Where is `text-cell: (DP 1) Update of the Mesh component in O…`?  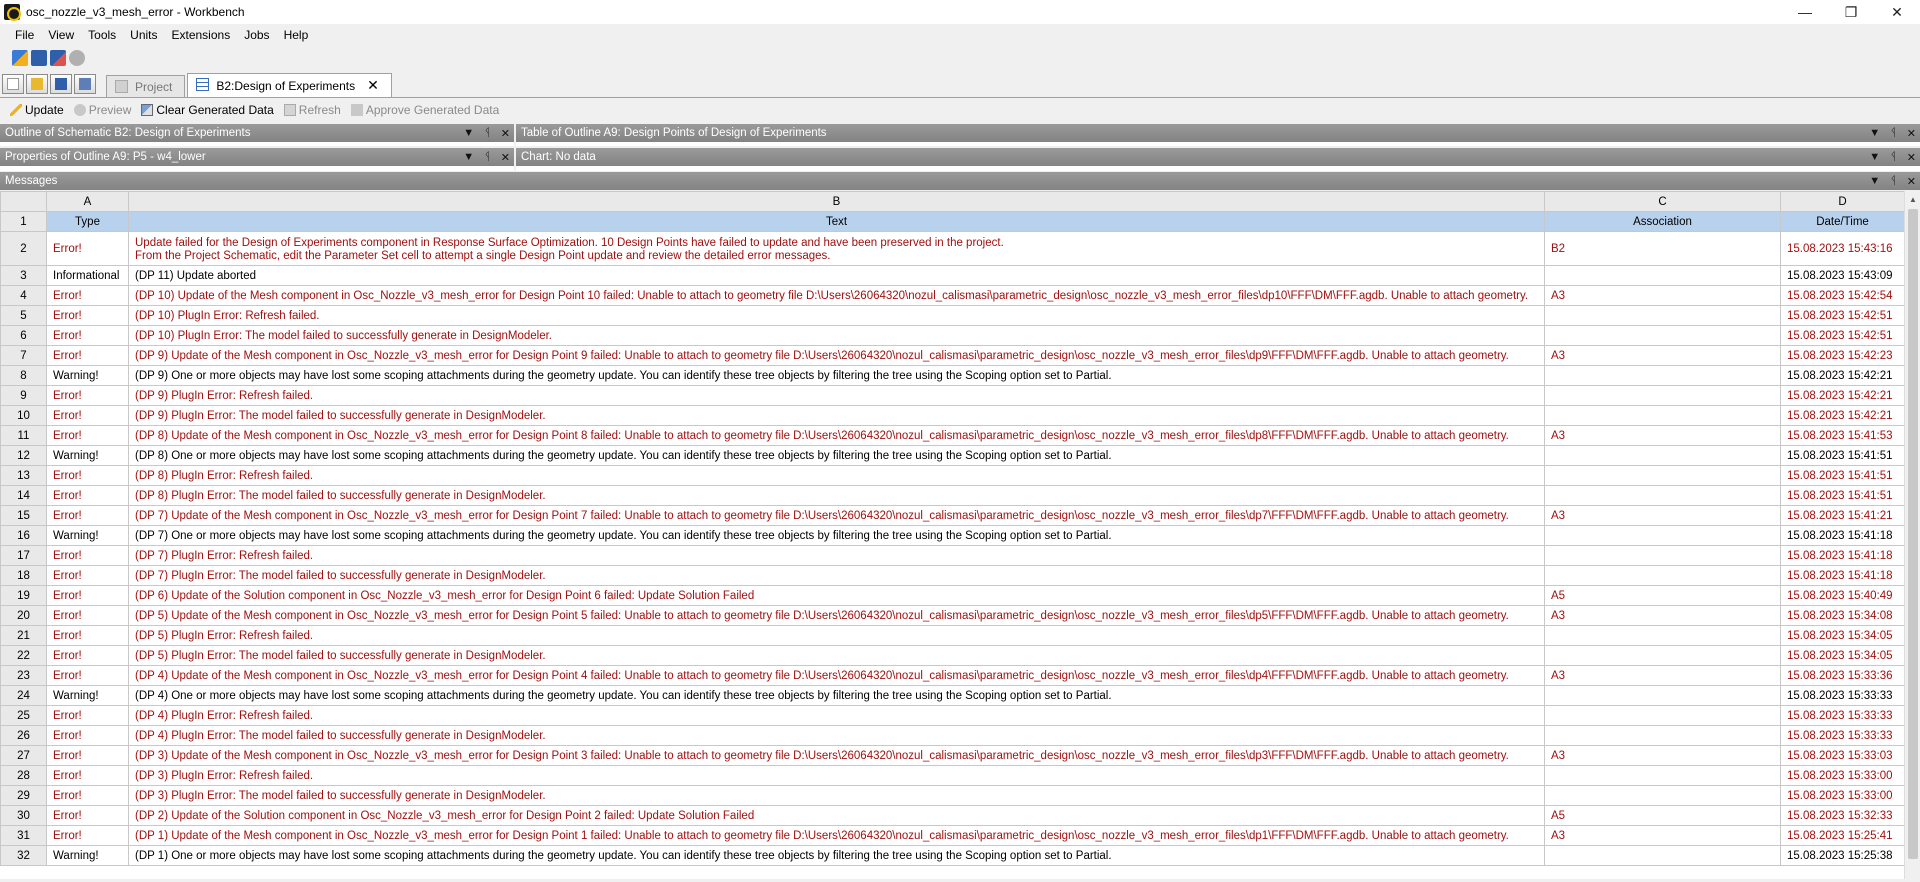 text-cell: (DP 1) Update of the Mesh component in O… is located at coordinates (836, 835).